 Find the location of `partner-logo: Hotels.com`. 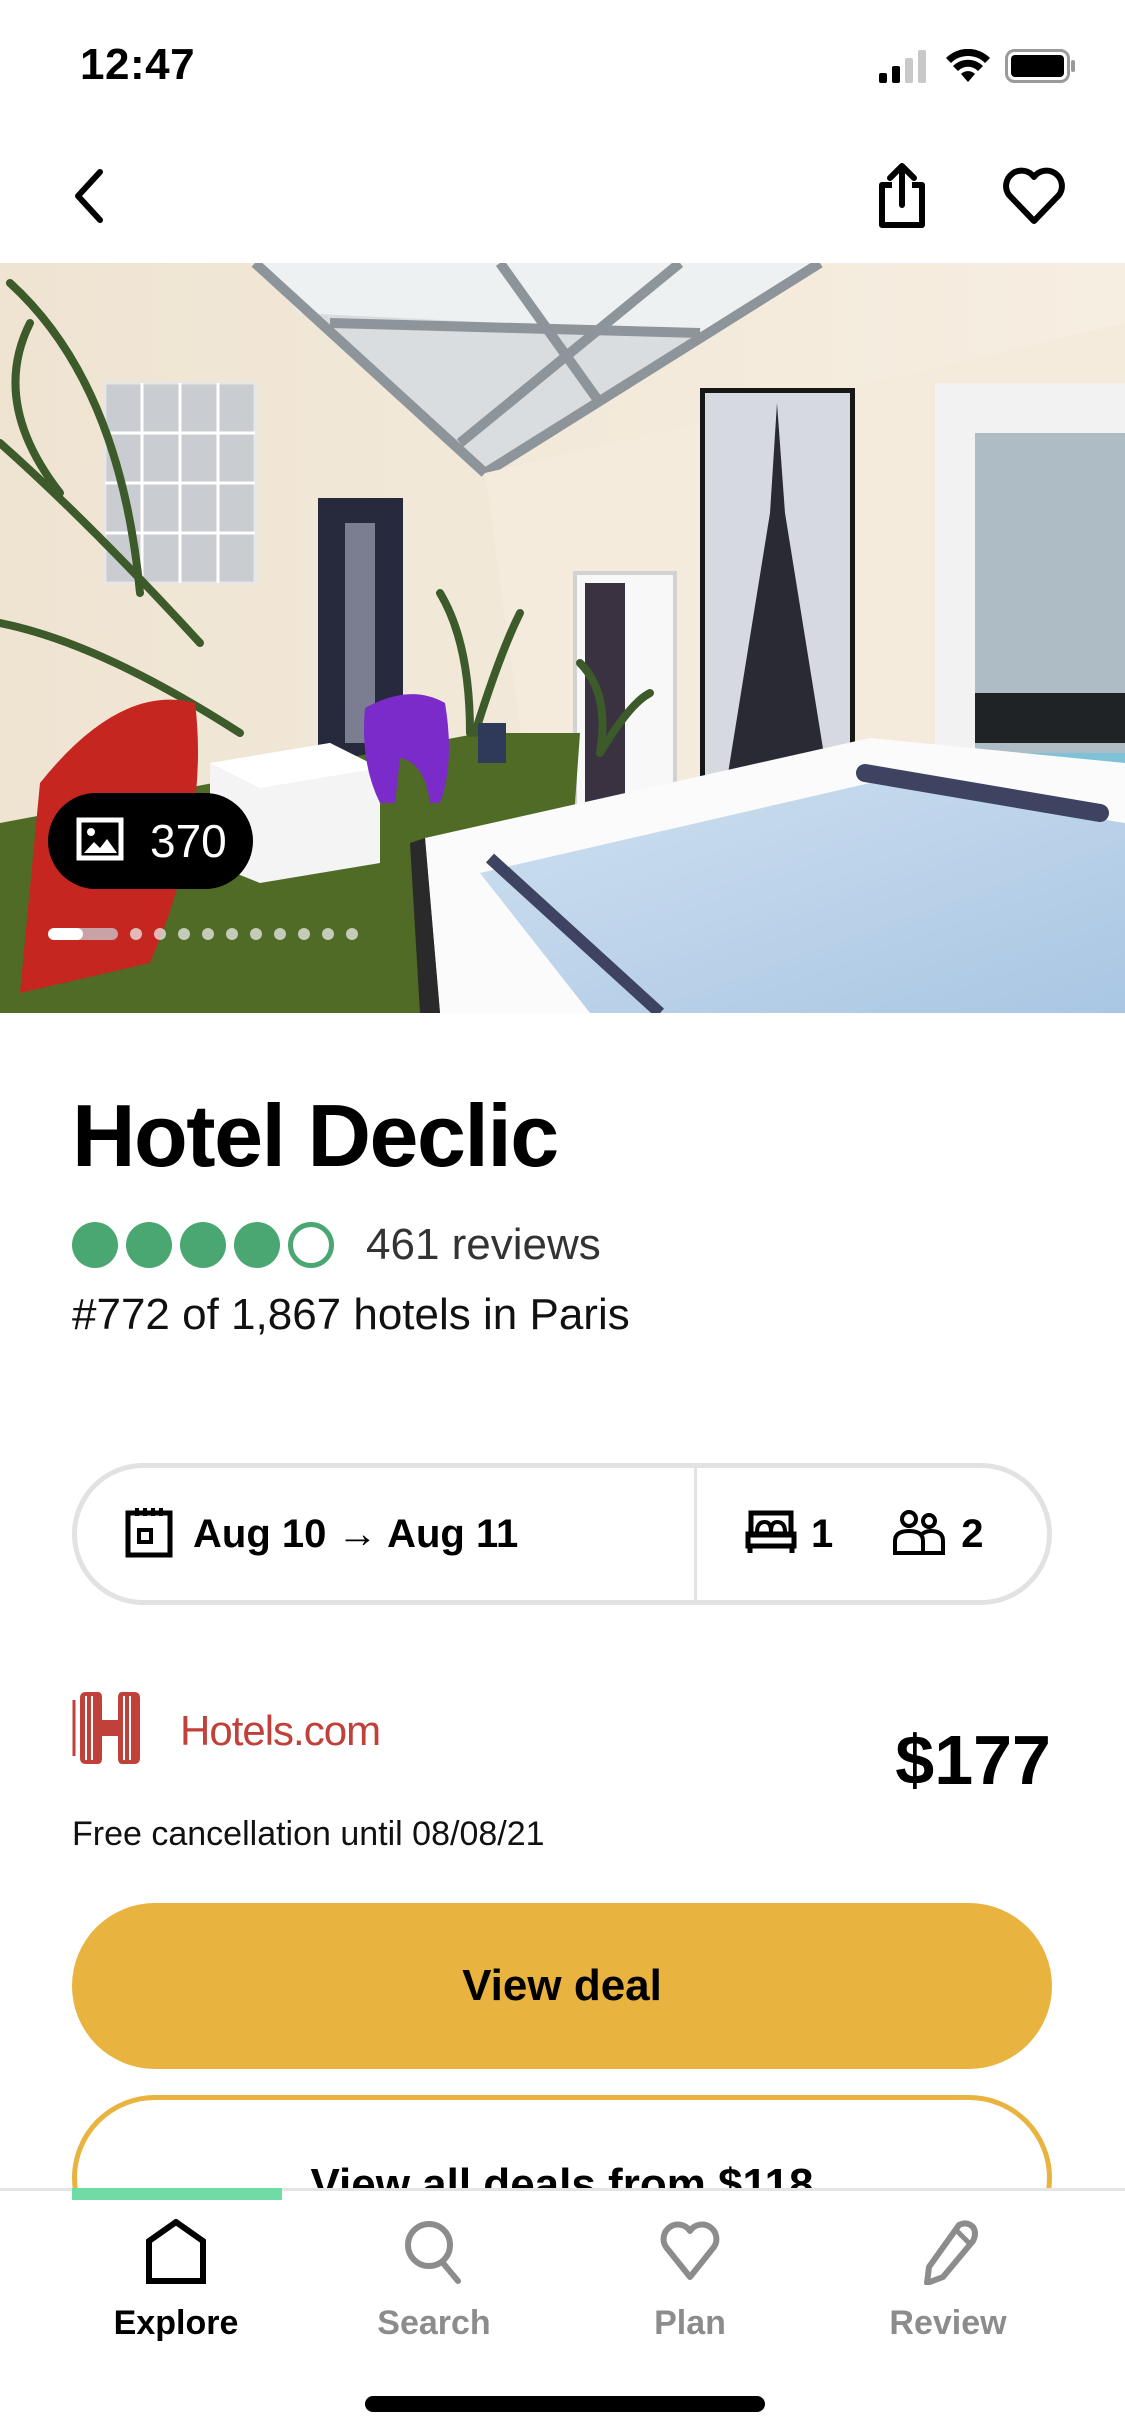

partner-logo: Hotels.com is located at coordinates (226, 1730).